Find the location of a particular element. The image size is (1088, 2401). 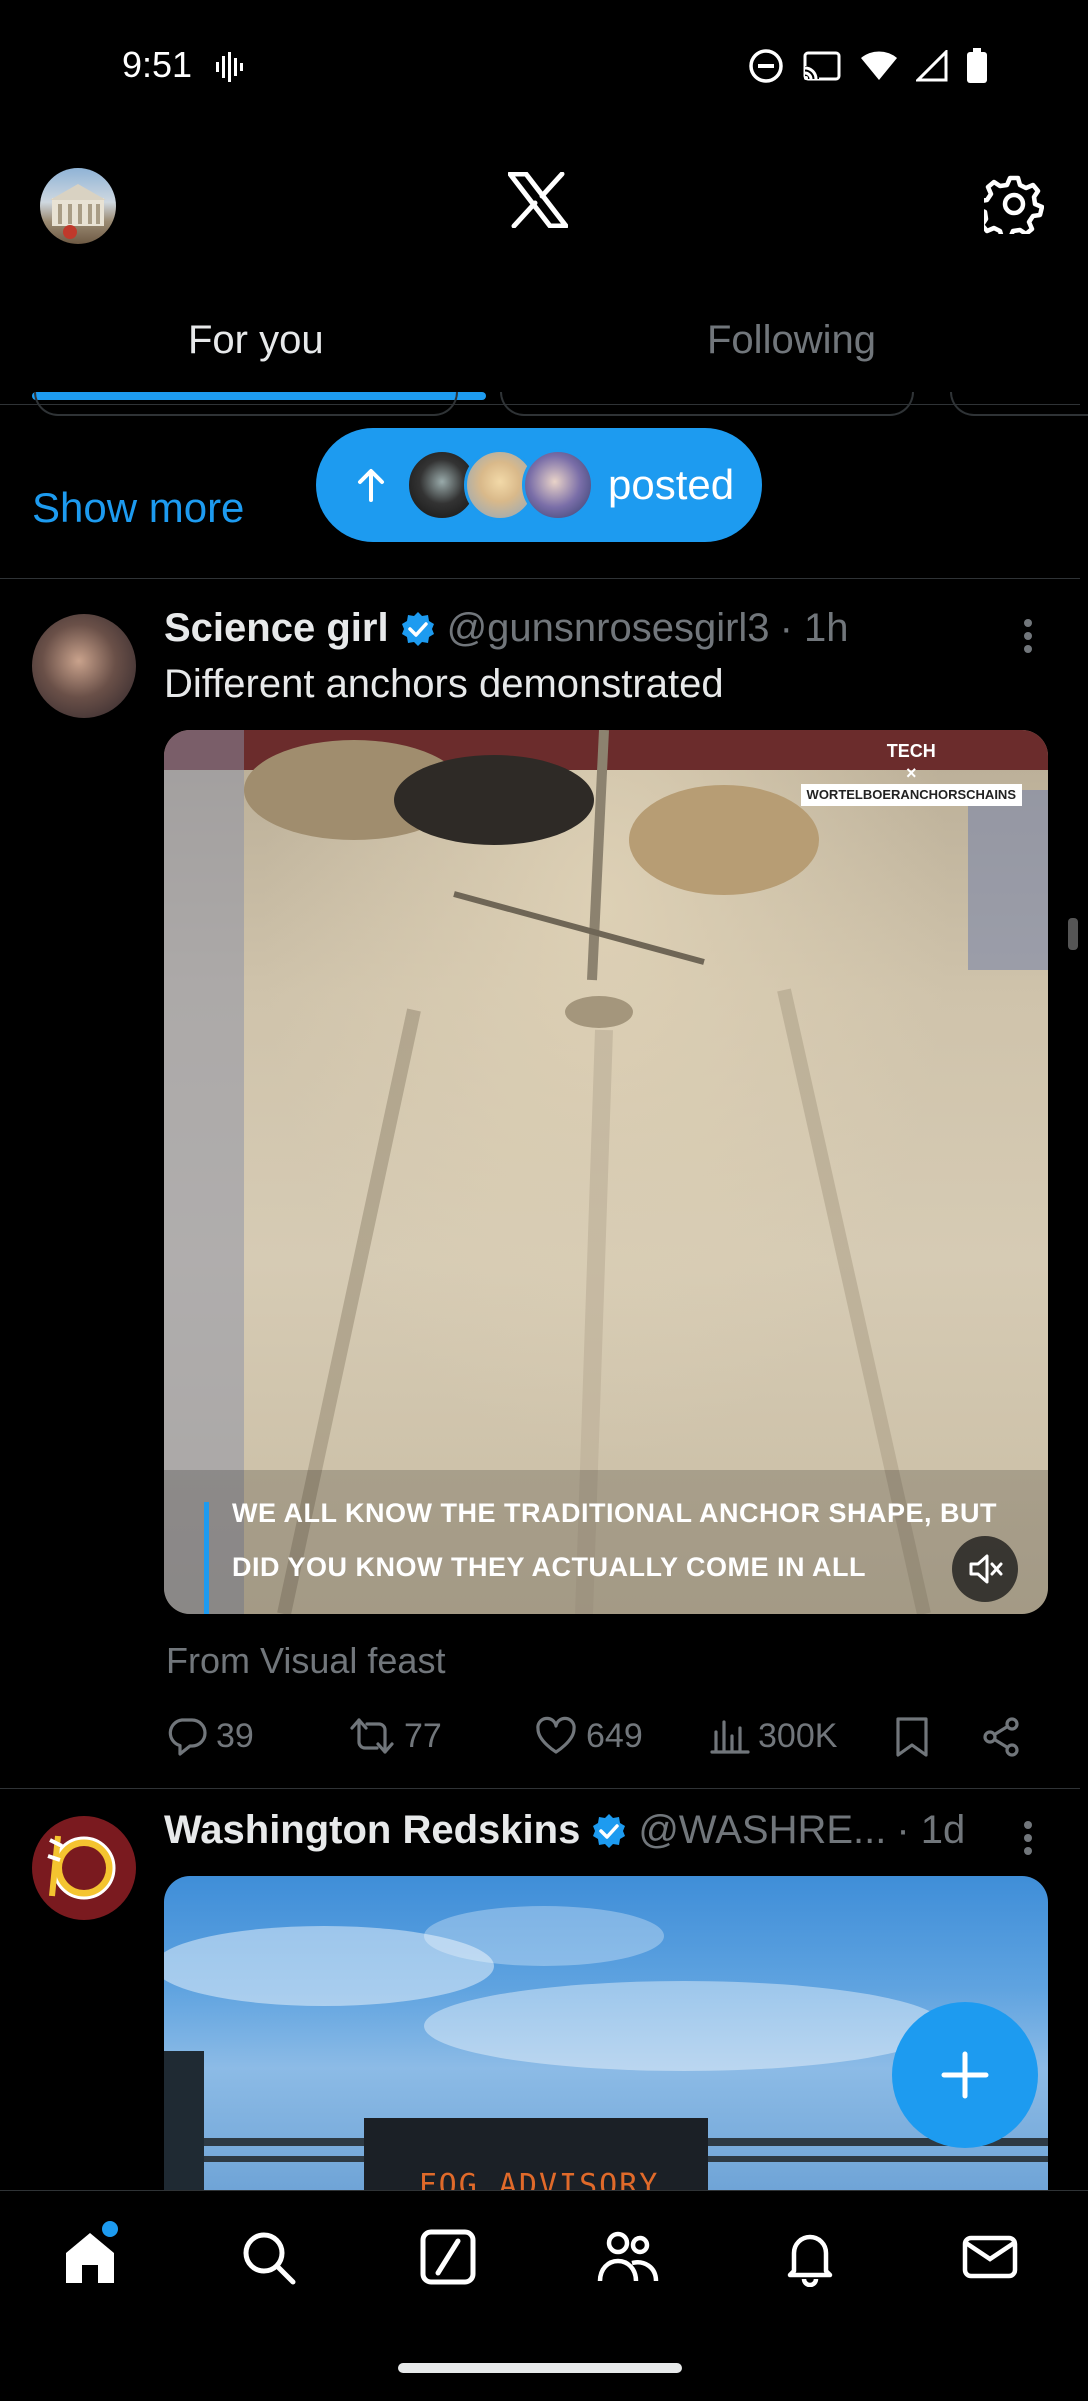

bell-icon is located at coordinates (810, 2260).